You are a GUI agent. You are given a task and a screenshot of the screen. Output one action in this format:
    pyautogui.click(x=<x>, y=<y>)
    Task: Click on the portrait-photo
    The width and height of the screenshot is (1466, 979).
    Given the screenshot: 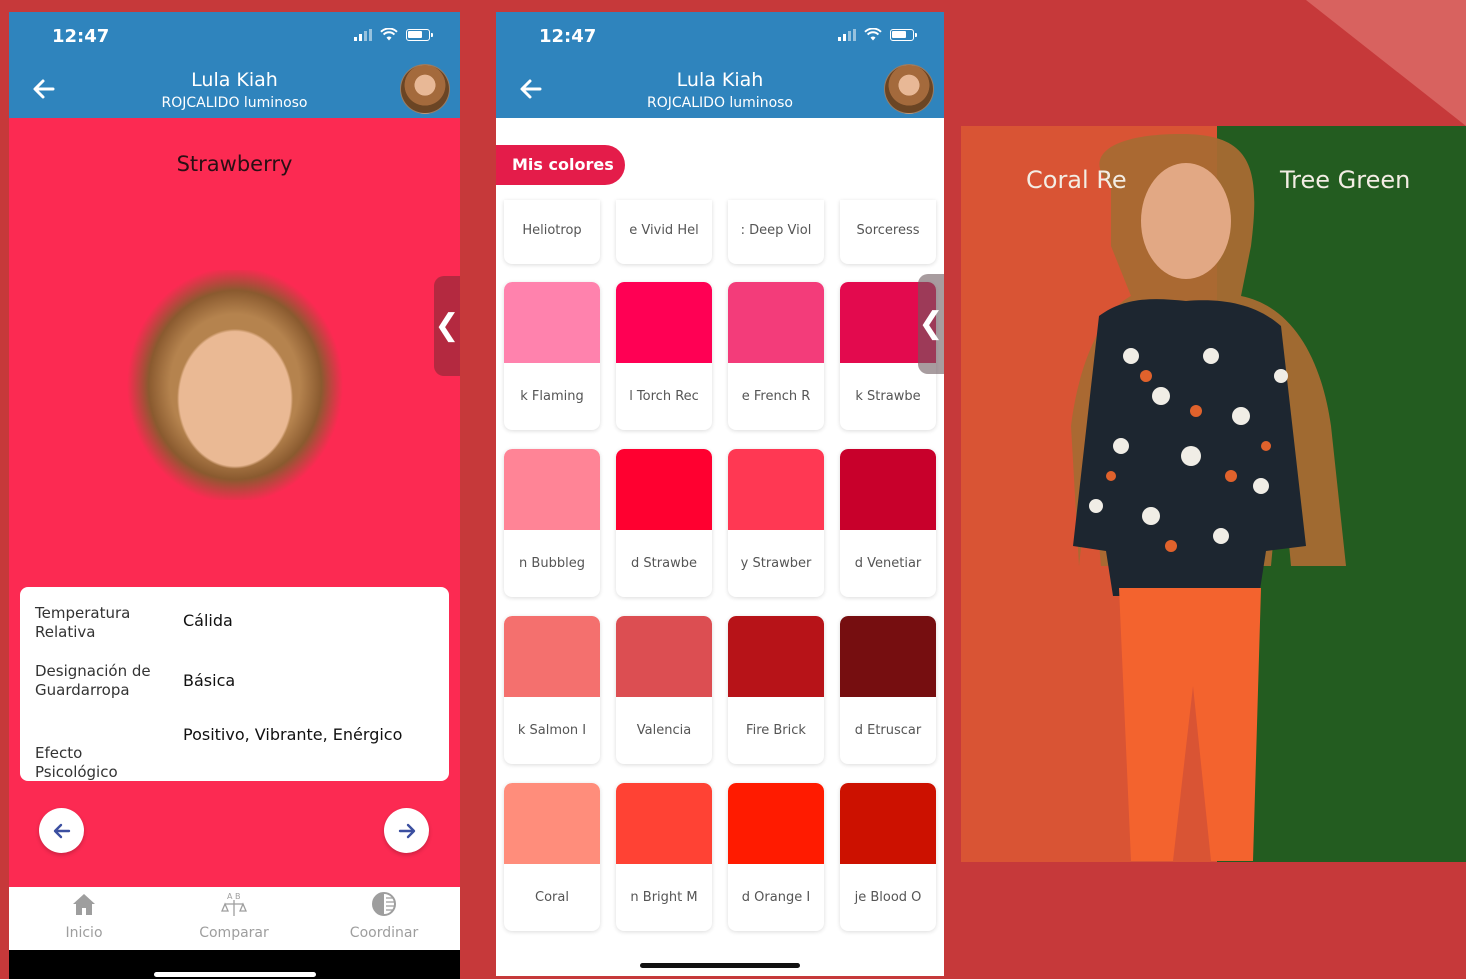 What is the action you would take?
    pyautogui.click(x=235, y=385)
    